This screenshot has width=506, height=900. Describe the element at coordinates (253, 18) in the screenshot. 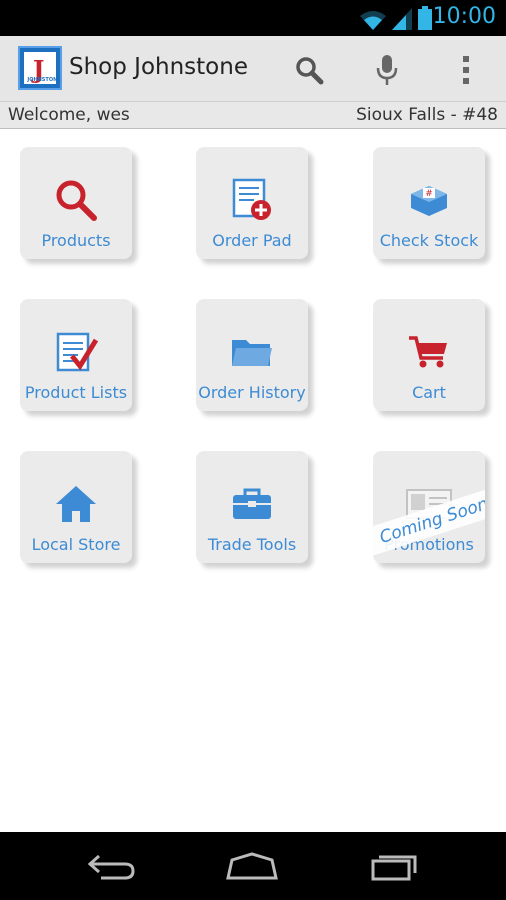

I see `status-bar: 10:00` at that location.